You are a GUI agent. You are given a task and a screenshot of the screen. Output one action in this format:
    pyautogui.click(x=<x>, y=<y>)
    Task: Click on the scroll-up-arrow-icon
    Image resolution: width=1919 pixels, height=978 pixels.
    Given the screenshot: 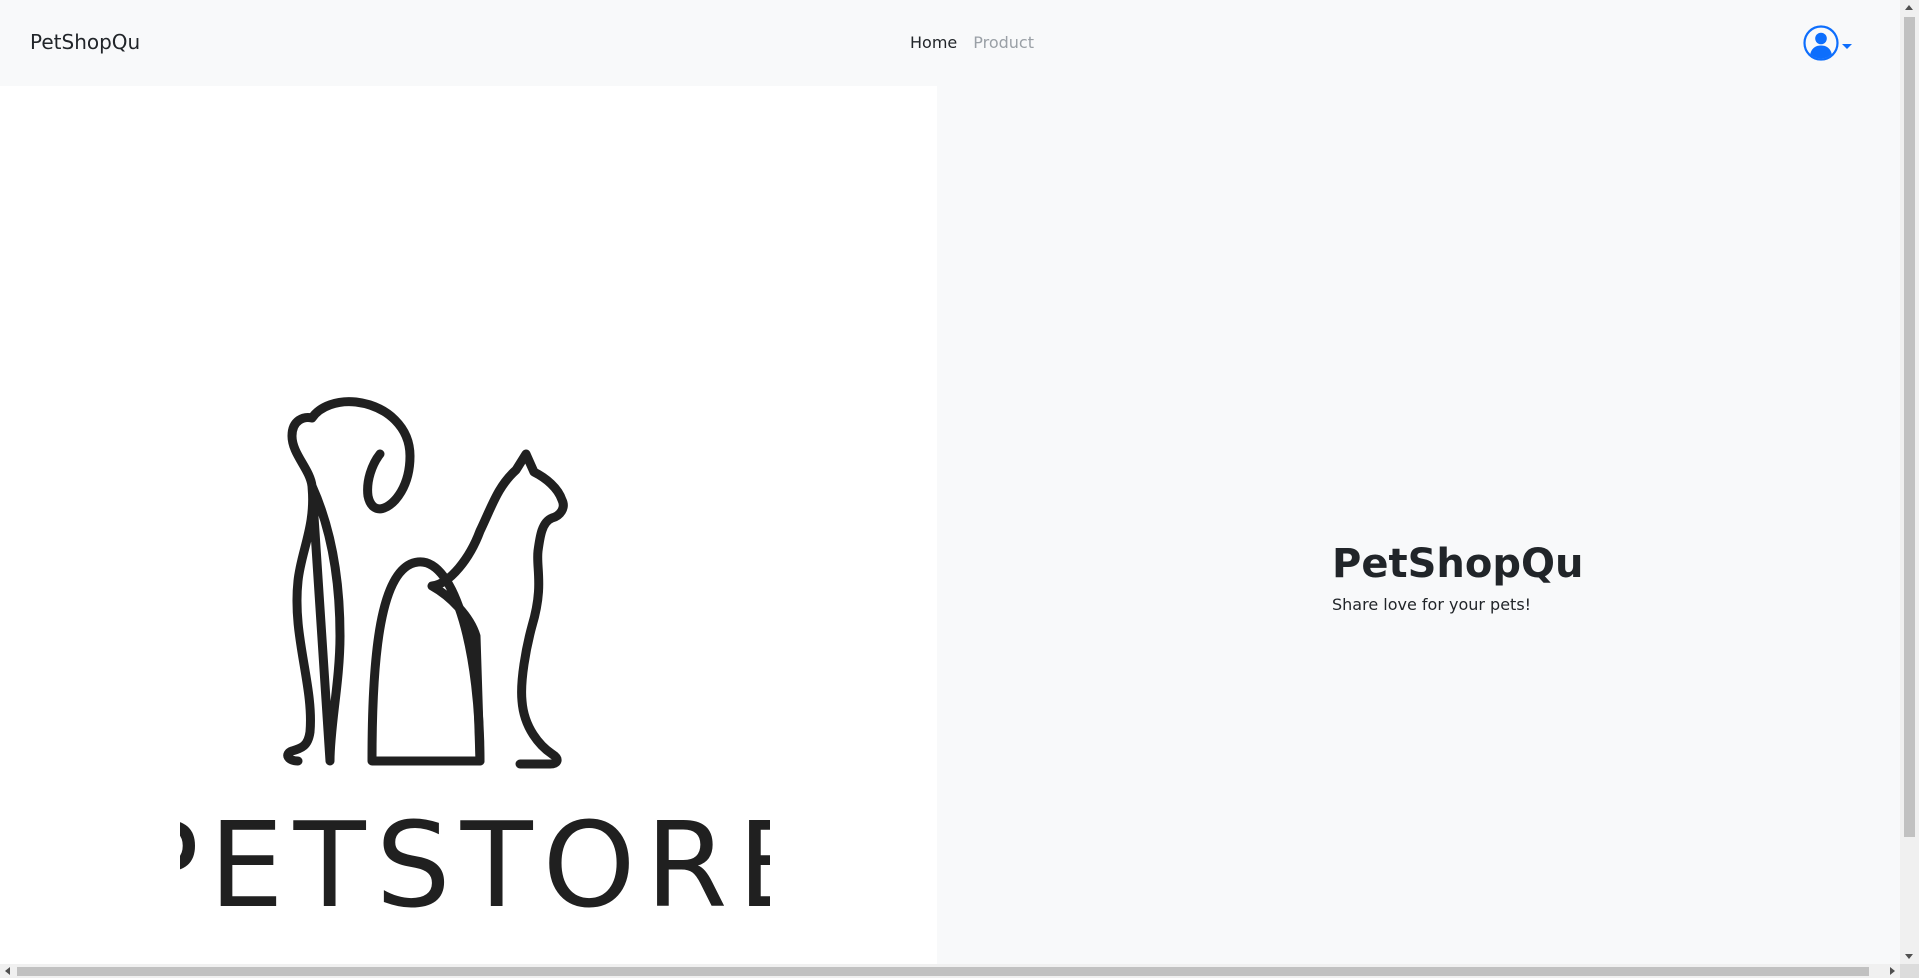 What is the action you would take?
    pyautogui.click(x=1909, y=7)
    